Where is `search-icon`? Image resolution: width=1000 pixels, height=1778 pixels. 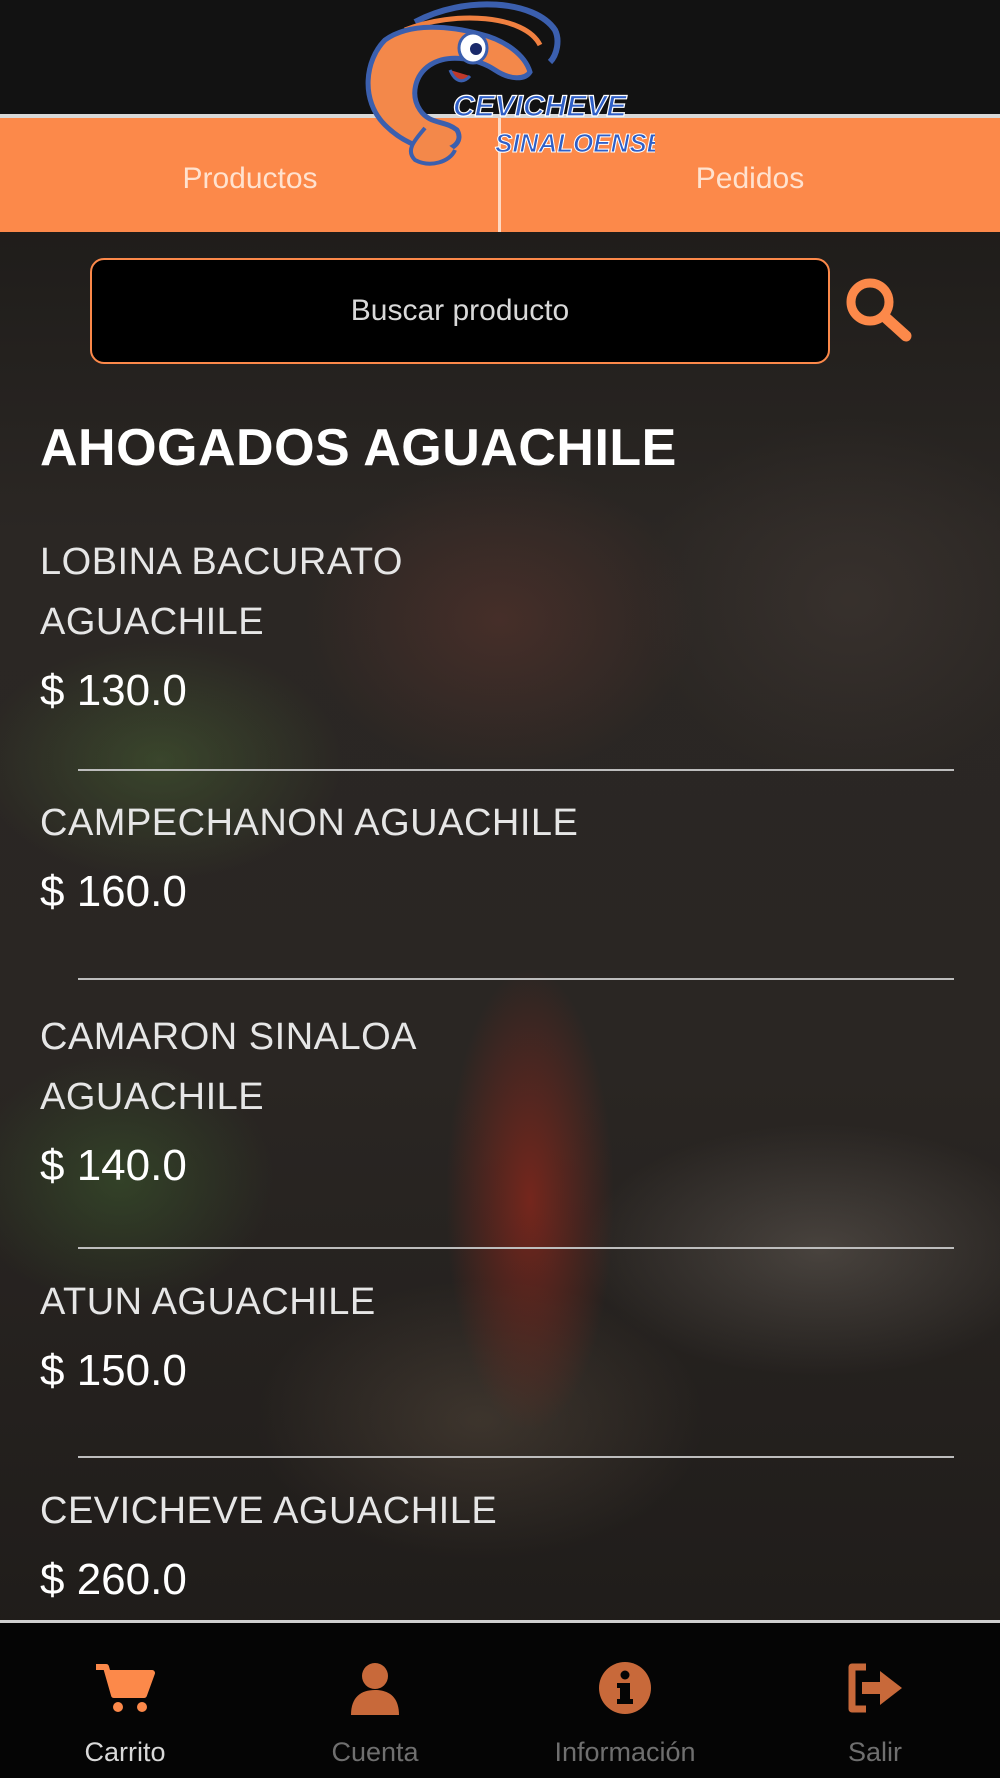 search-icon is located at coordinates (879, 310).